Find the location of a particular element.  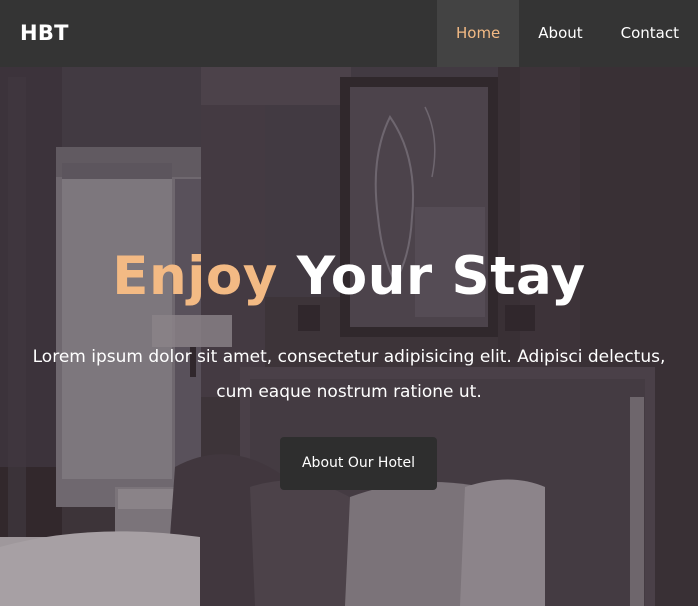

brand-logo: HBT is located at coordinates (44, 33).